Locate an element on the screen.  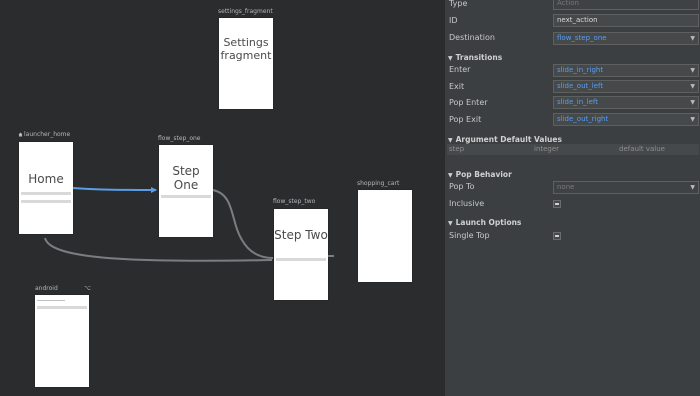
id-input: next_action is located at coordinates (626, 20).